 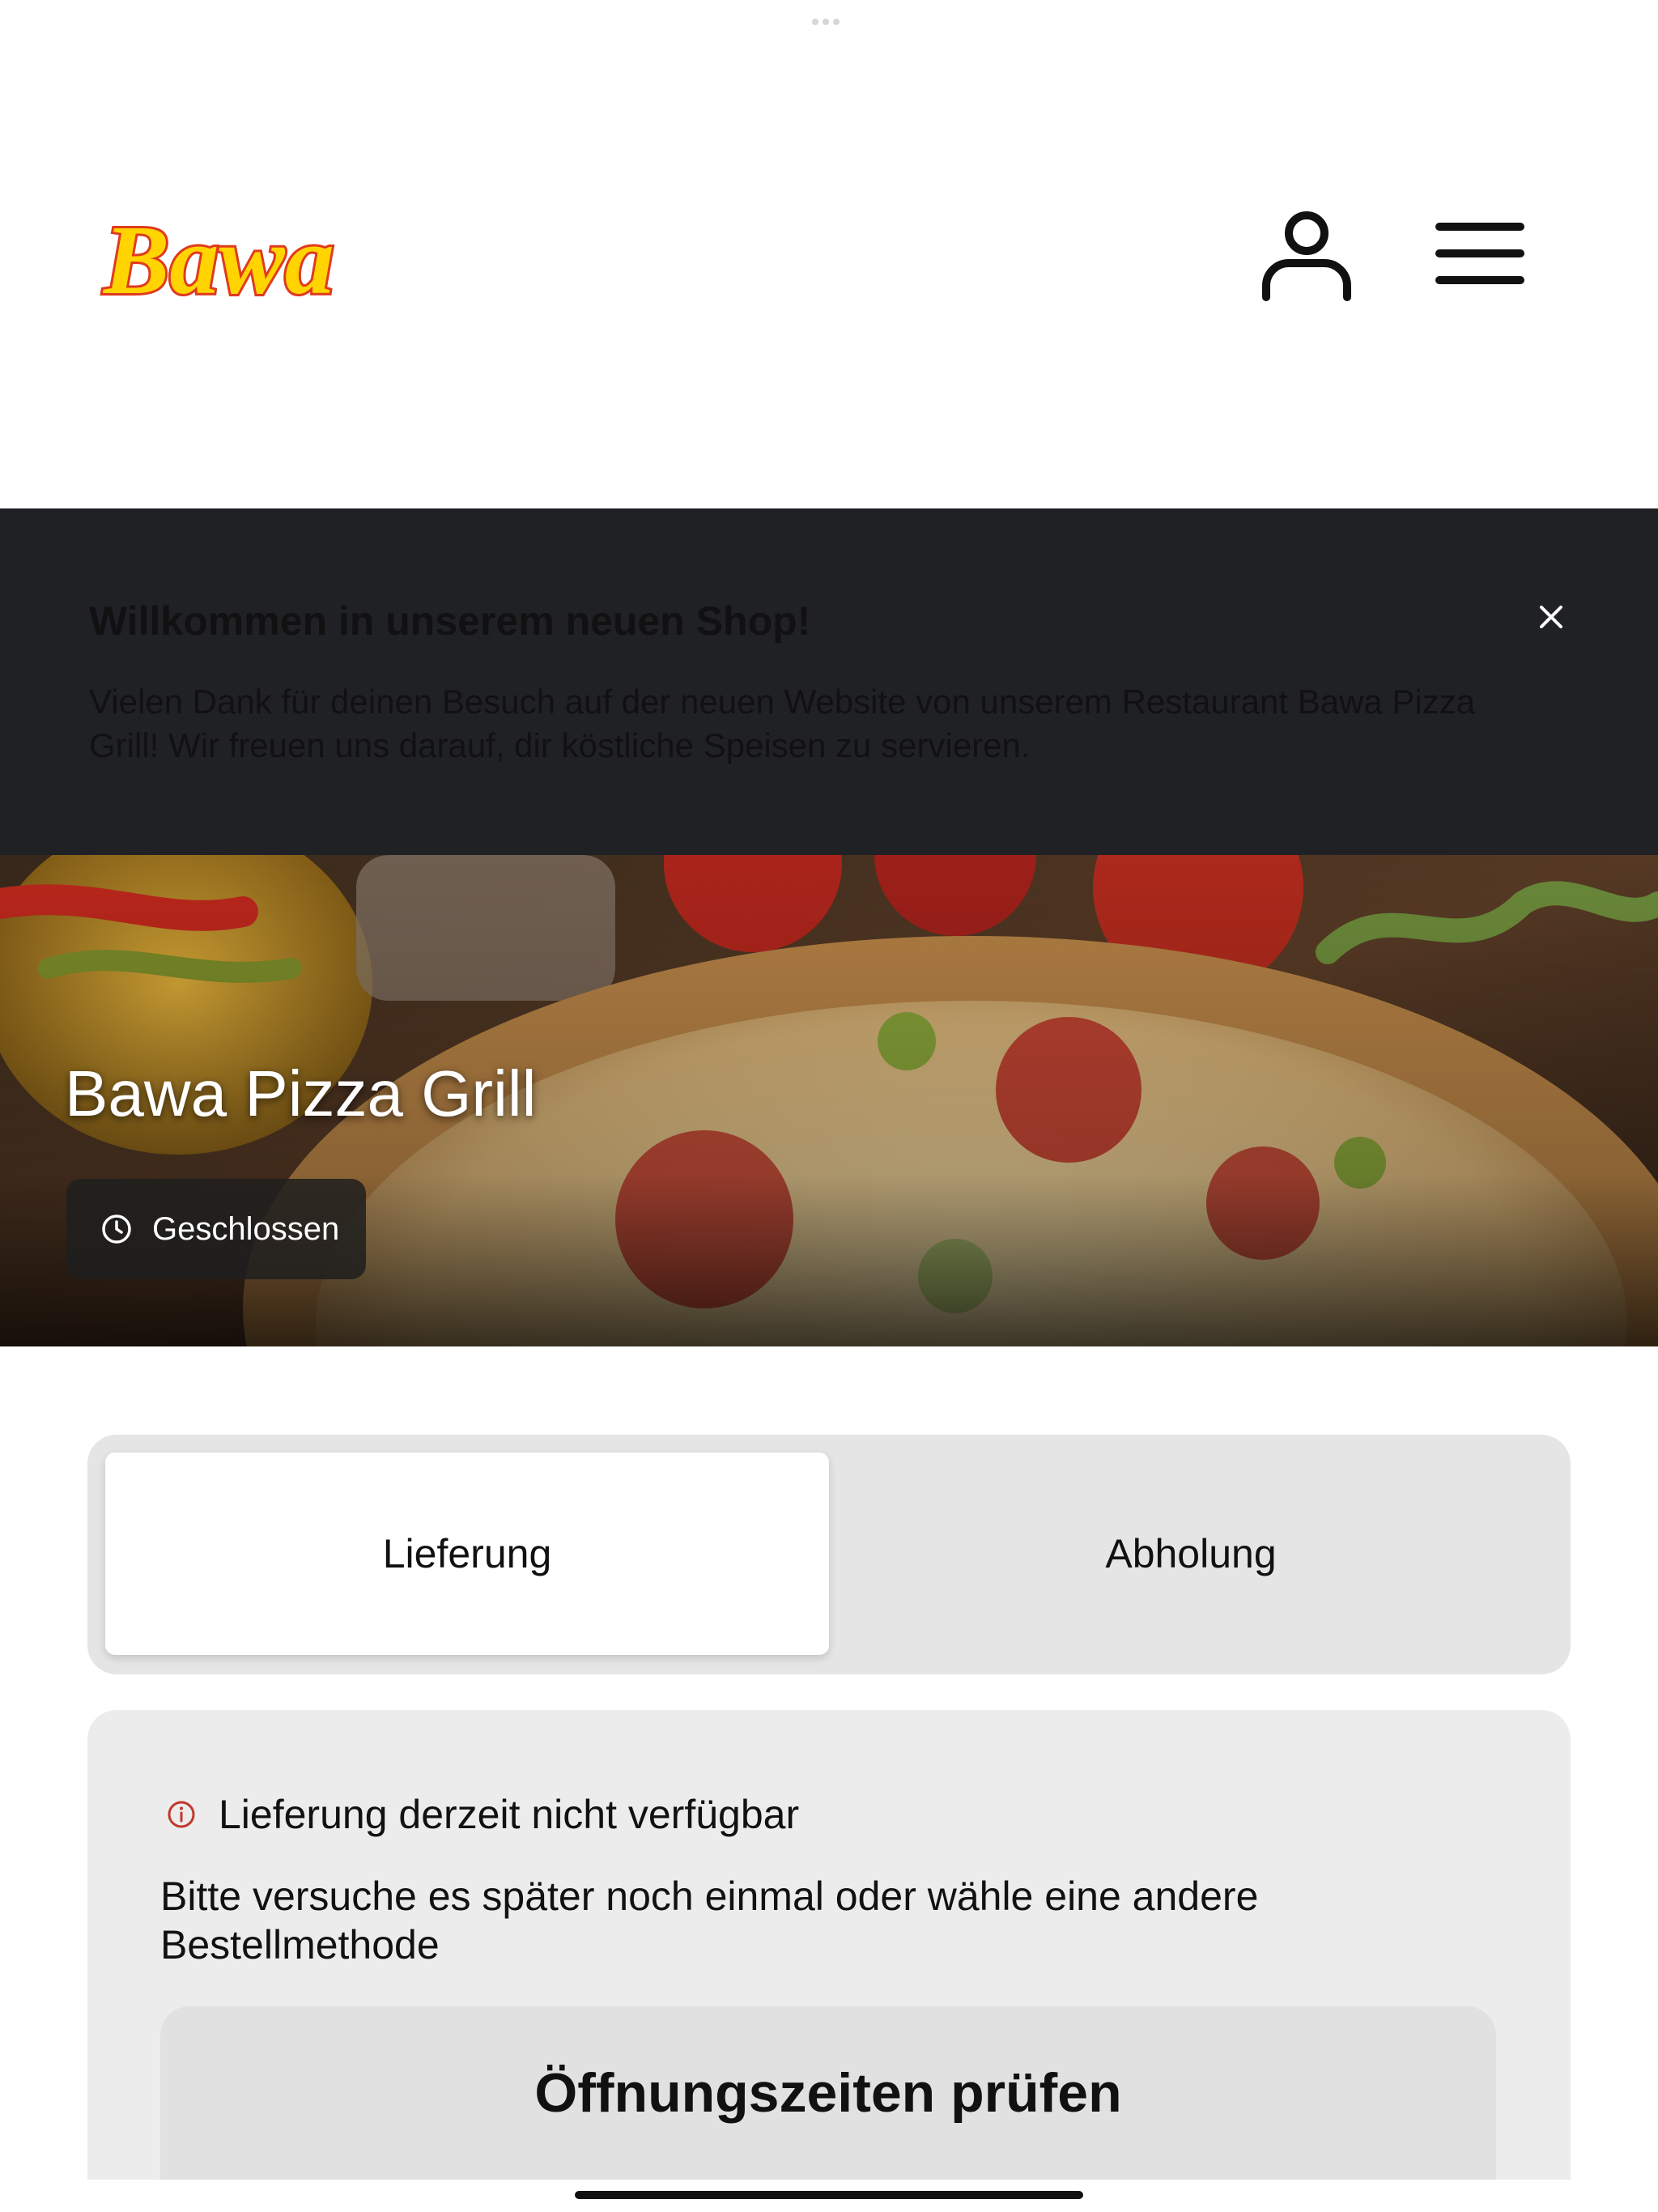 I want to click on menu-icon, so click(x=1481, y=254).